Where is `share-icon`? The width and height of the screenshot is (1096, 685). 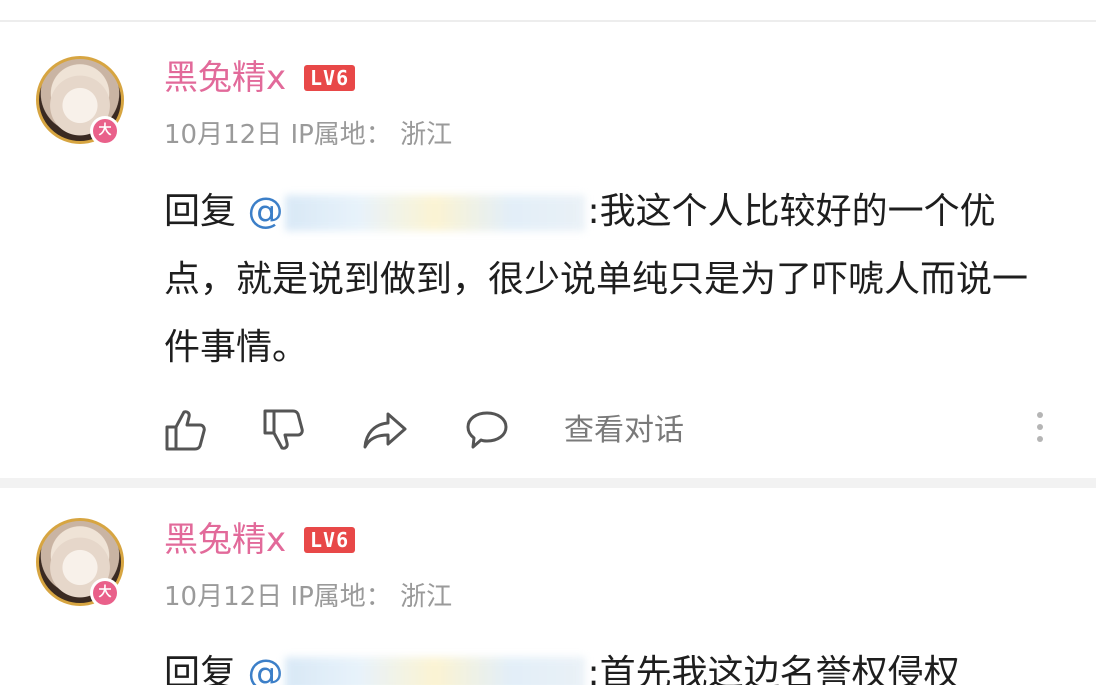
share-icon is located at coordinates (385, 430).